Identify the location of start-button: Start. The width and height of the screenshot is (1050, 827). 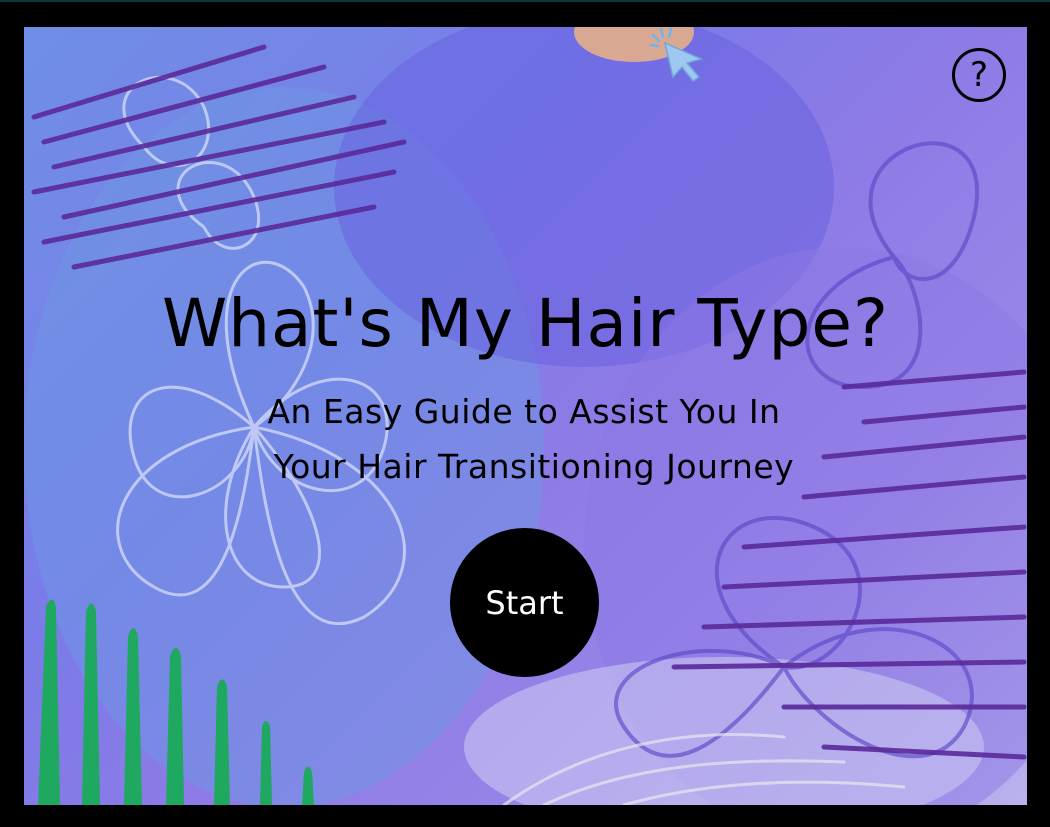
(524, 602).